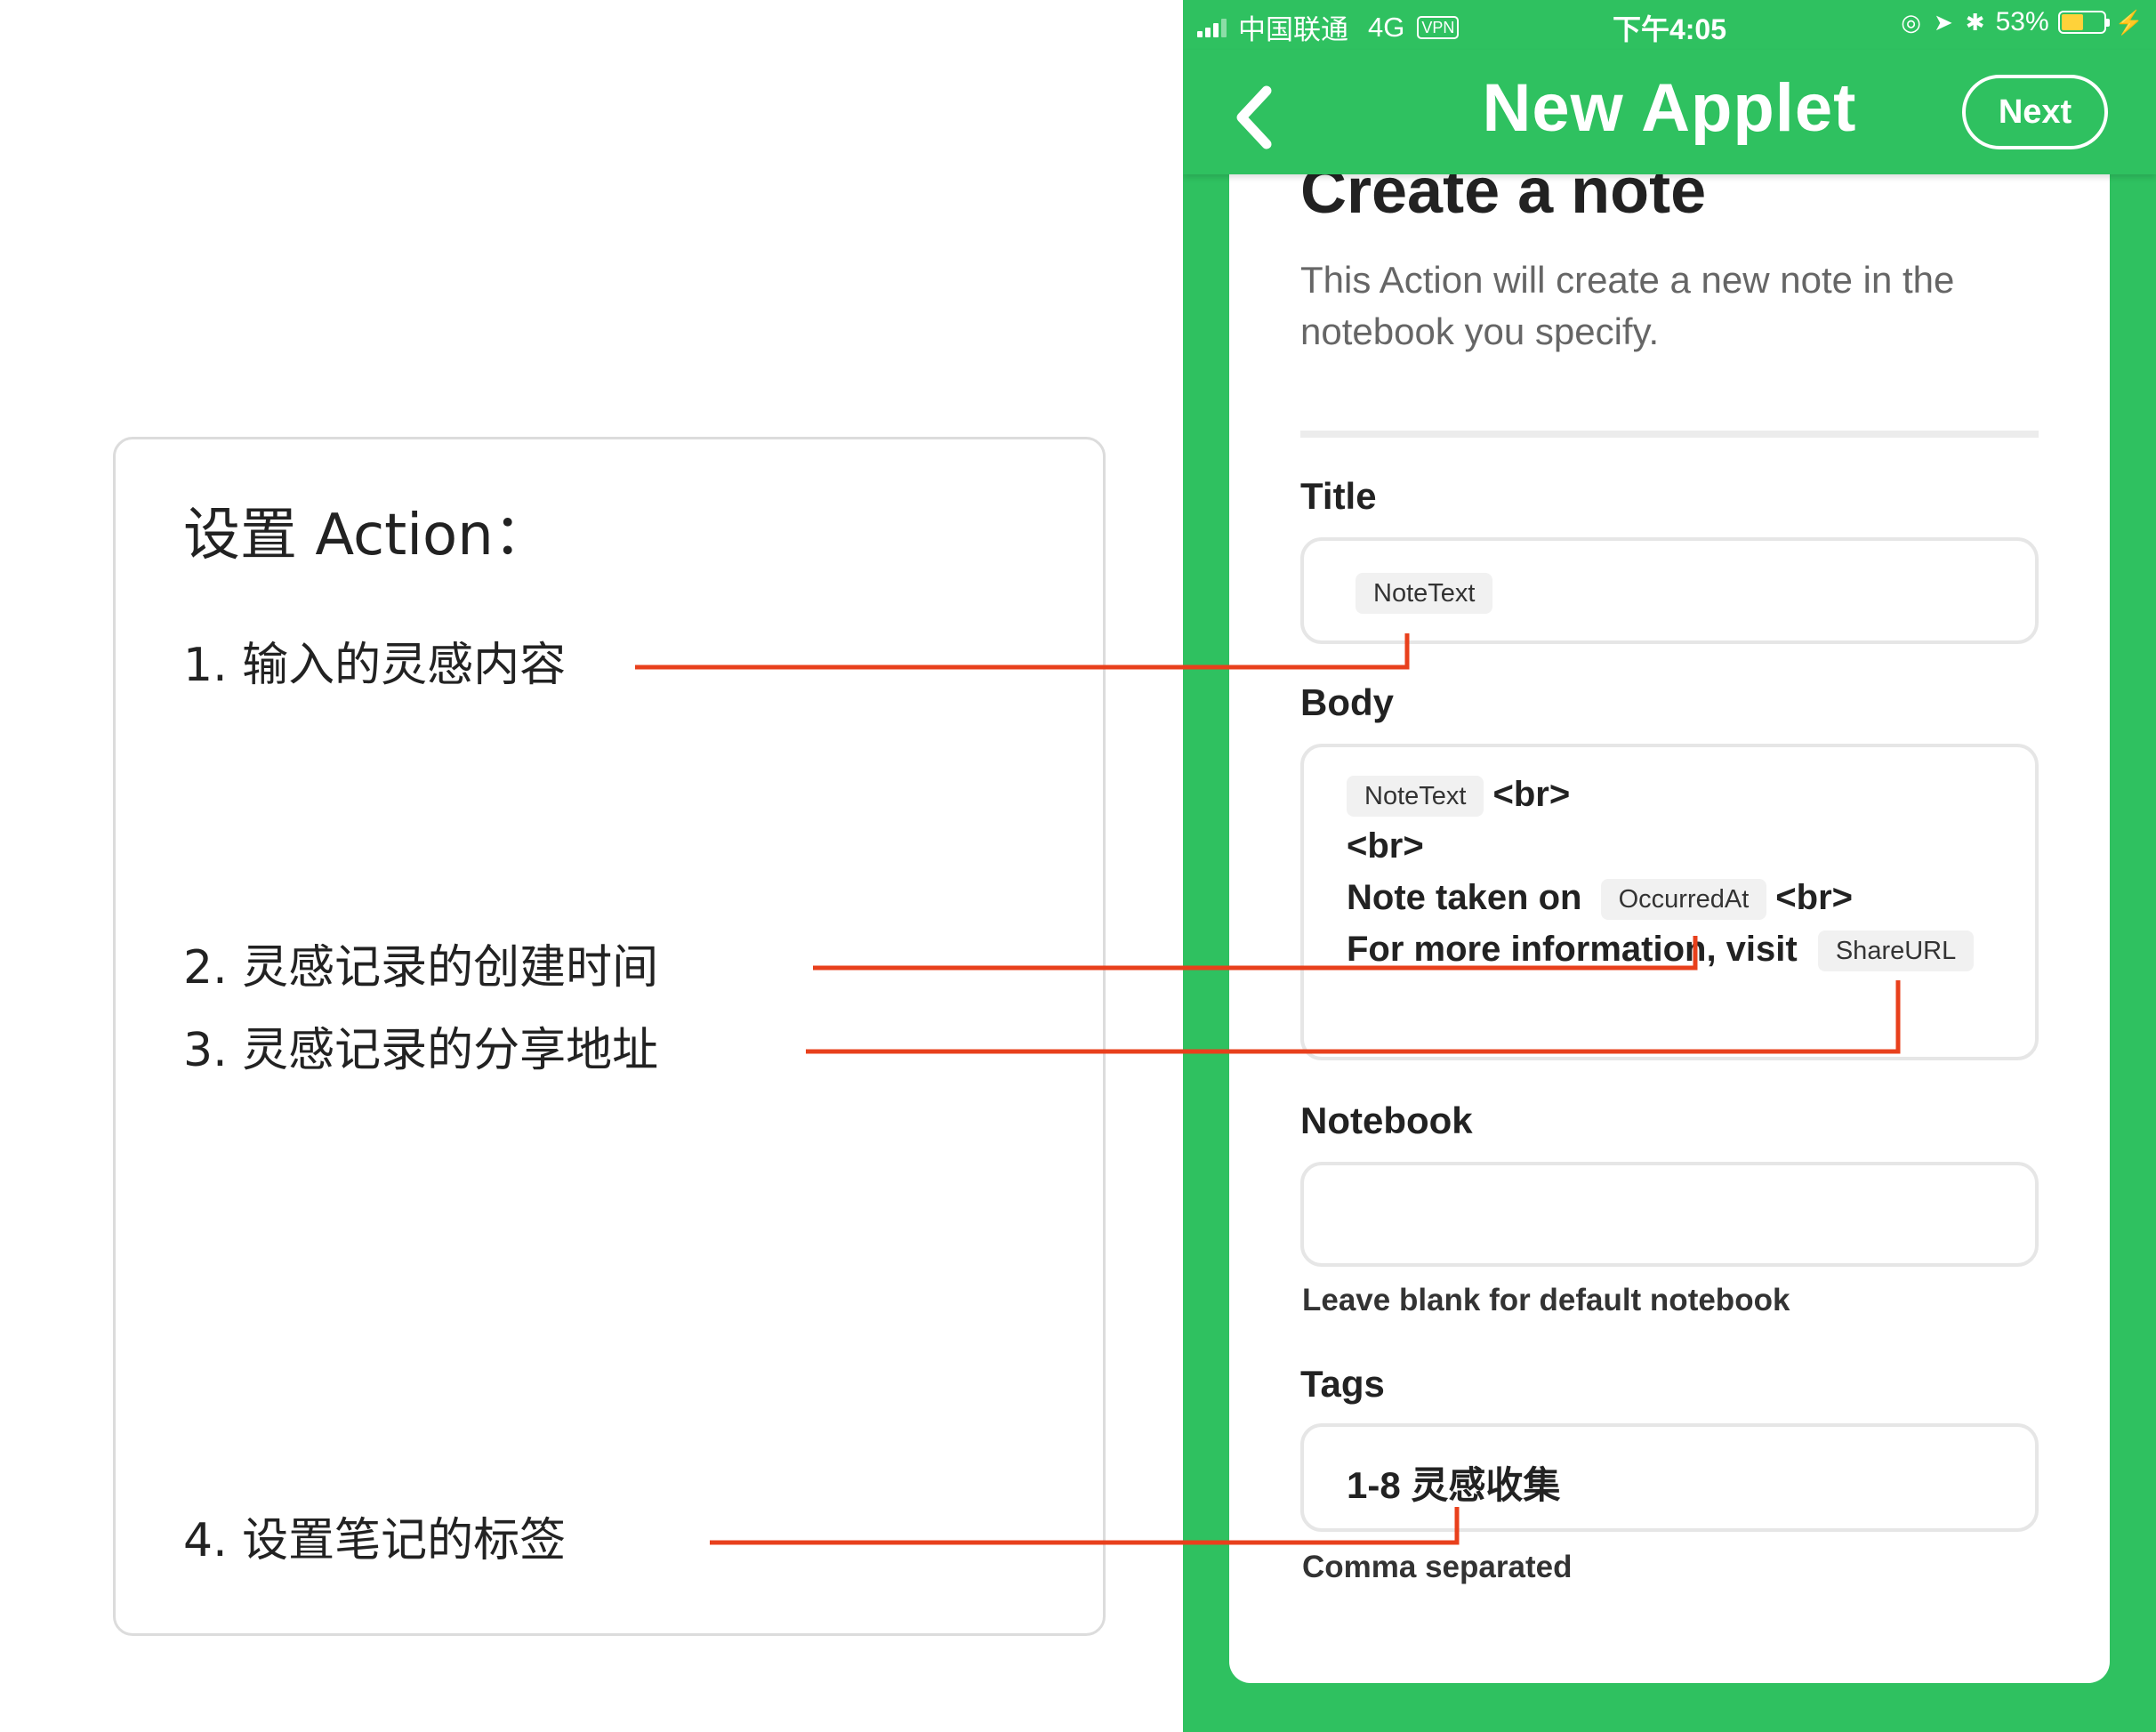 The height and width of the screenshot is (1732, 2156). What do you see at coordinates (1670, 112) in the screenshot?
I see `nav-bar: New Applet Next` at bounding box center [1670, 112].